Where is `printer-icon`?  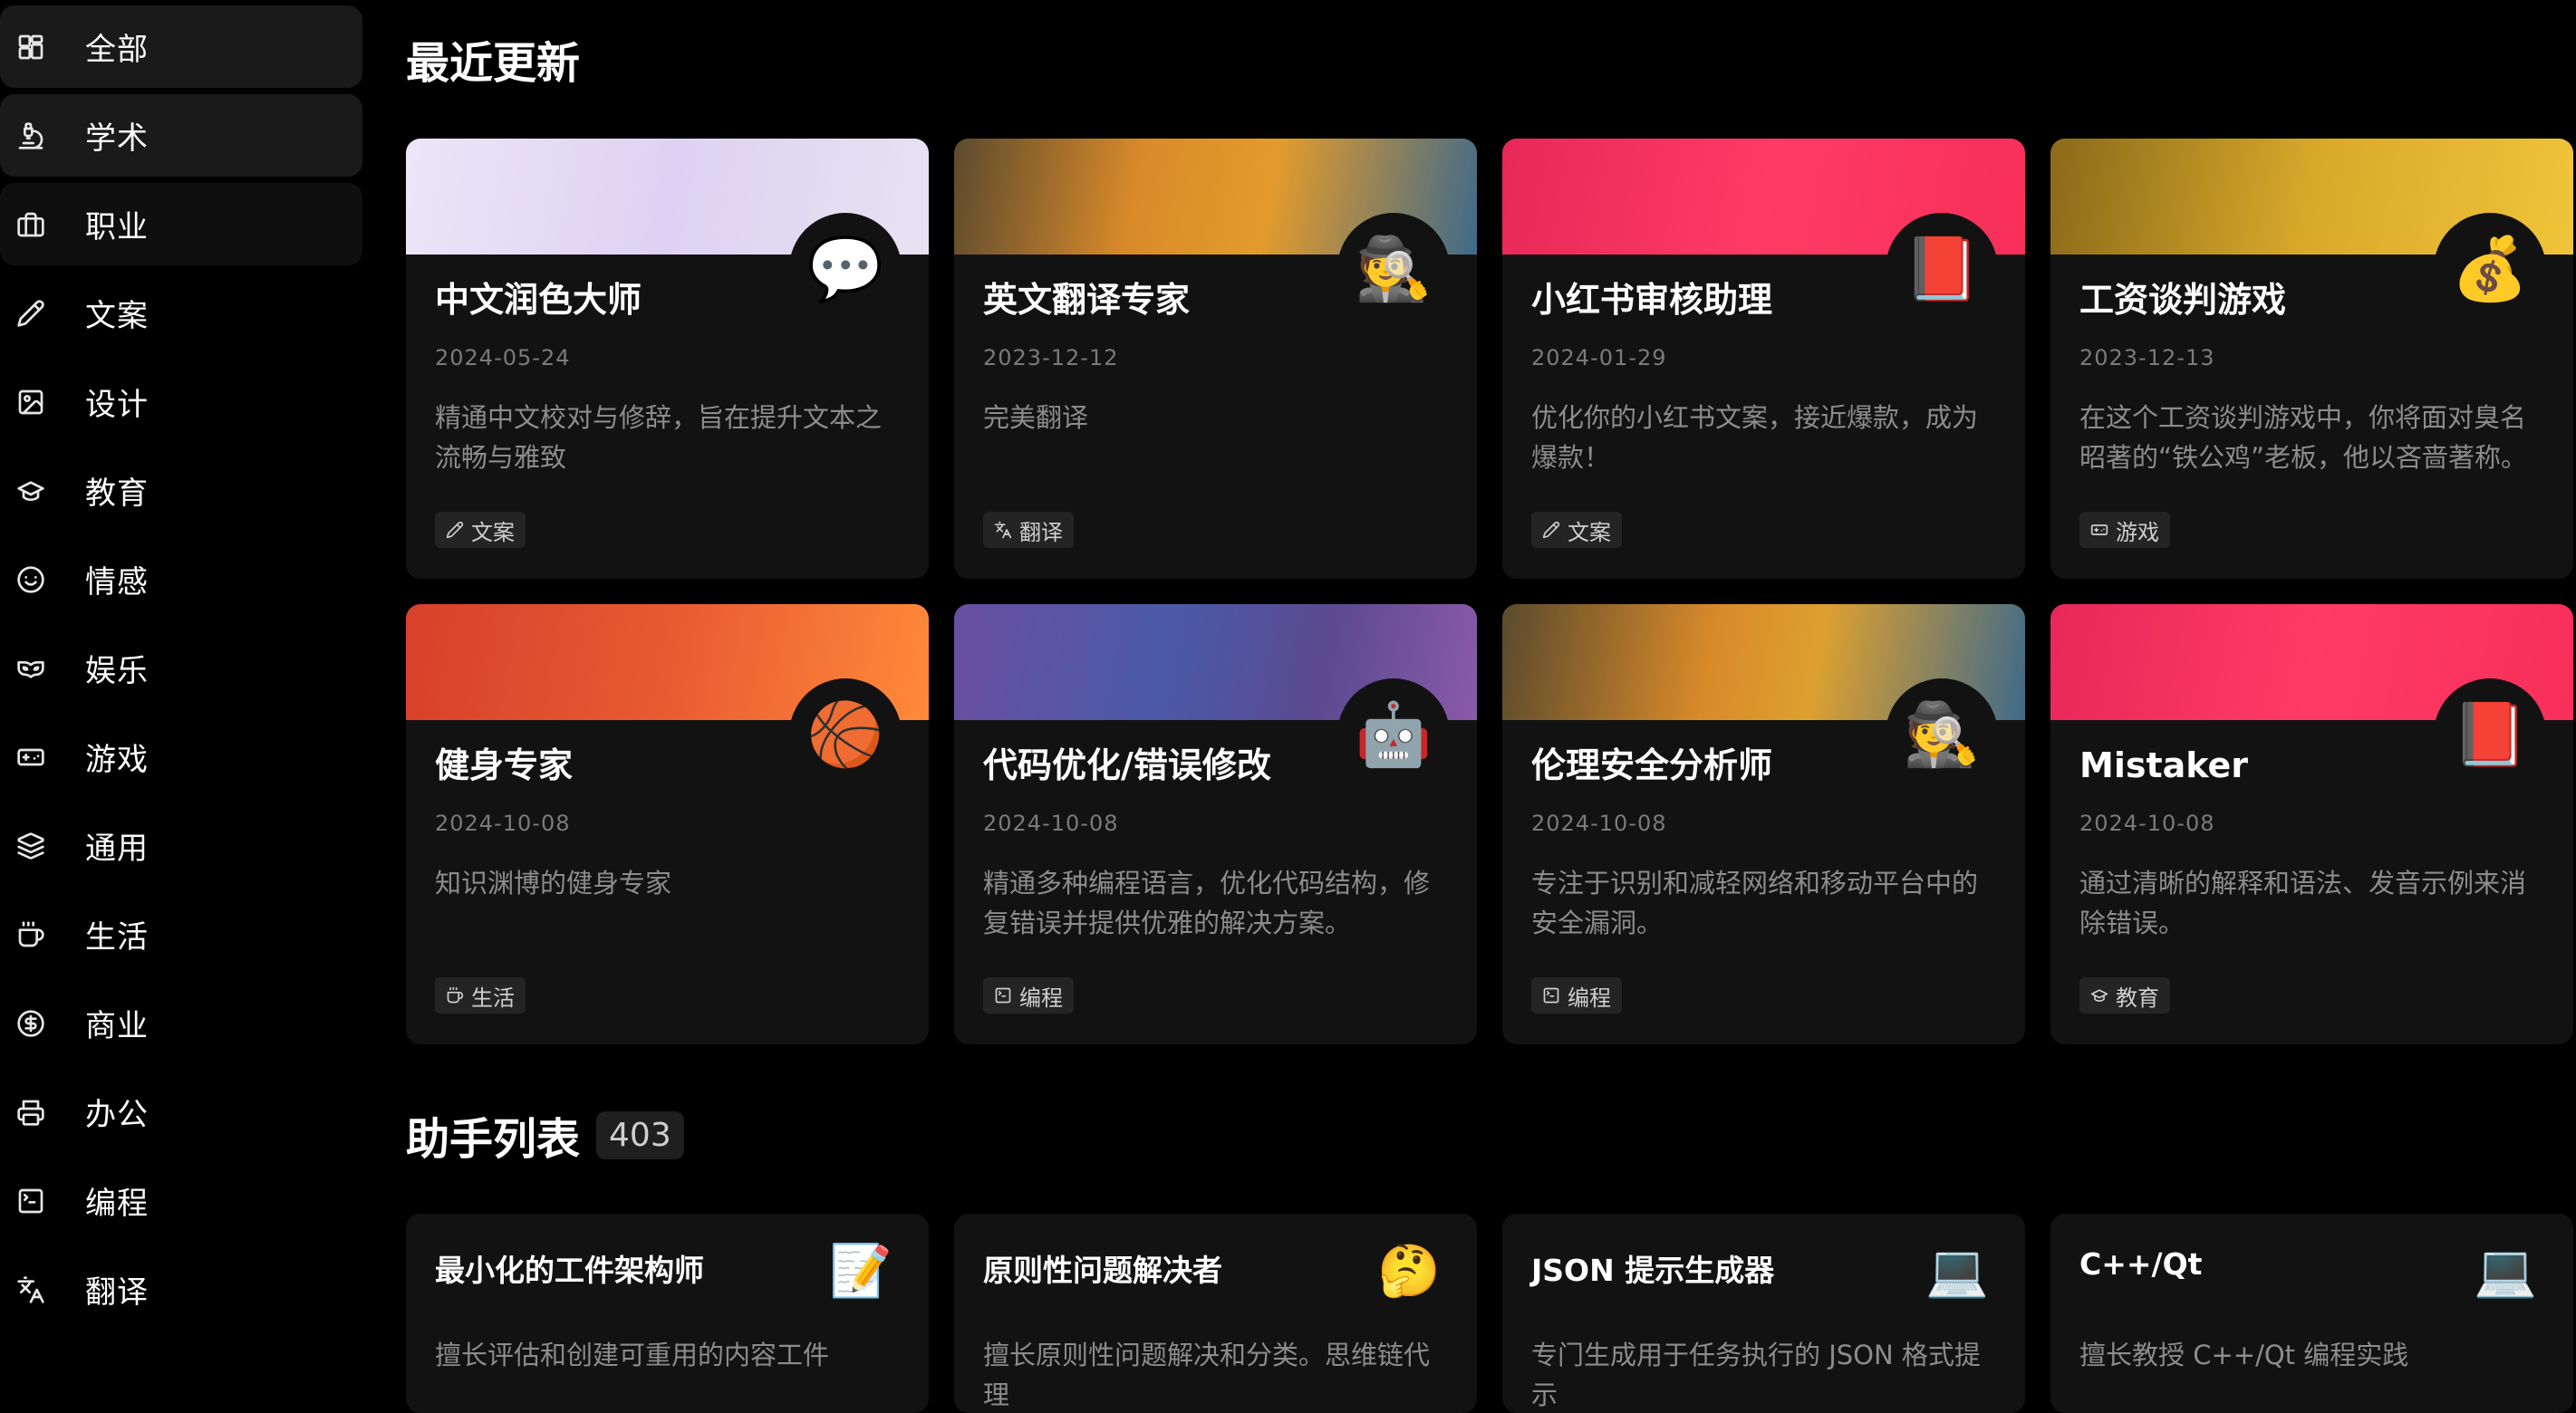 printer-icon is located at coordinates (30, 1112).